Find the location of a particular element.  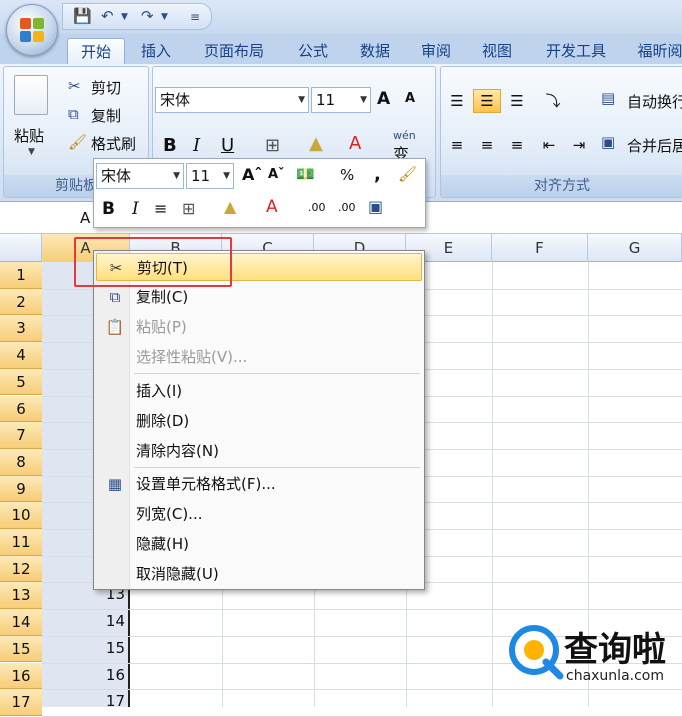

format-painter-button: 格式刷 is located at coordinates (113, 143).